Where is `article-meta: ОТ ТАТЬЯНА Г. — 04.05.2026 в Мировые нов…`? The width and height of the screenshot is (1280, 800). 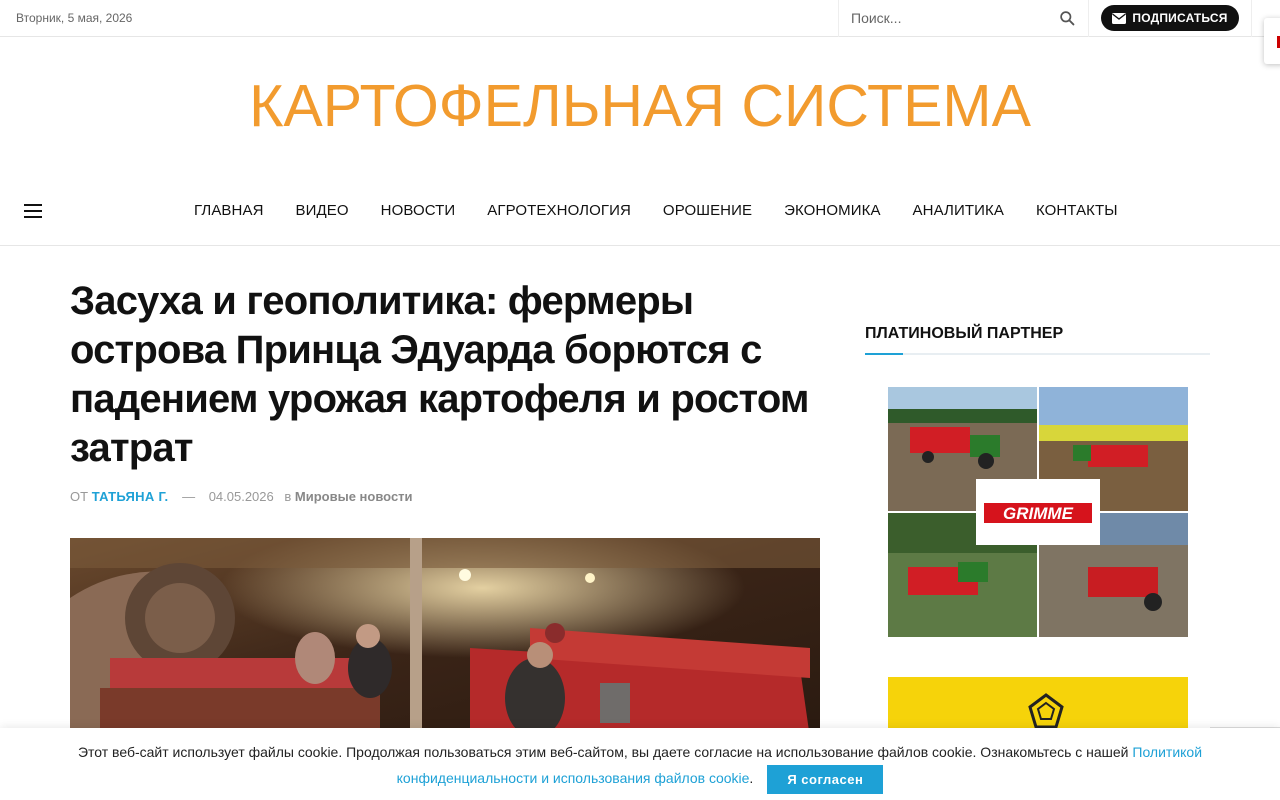
article-meta: ОТ ТАТЬЯНА Г. — 04.05.2026 в Мировые нов… is located at coordinates (241, 496).